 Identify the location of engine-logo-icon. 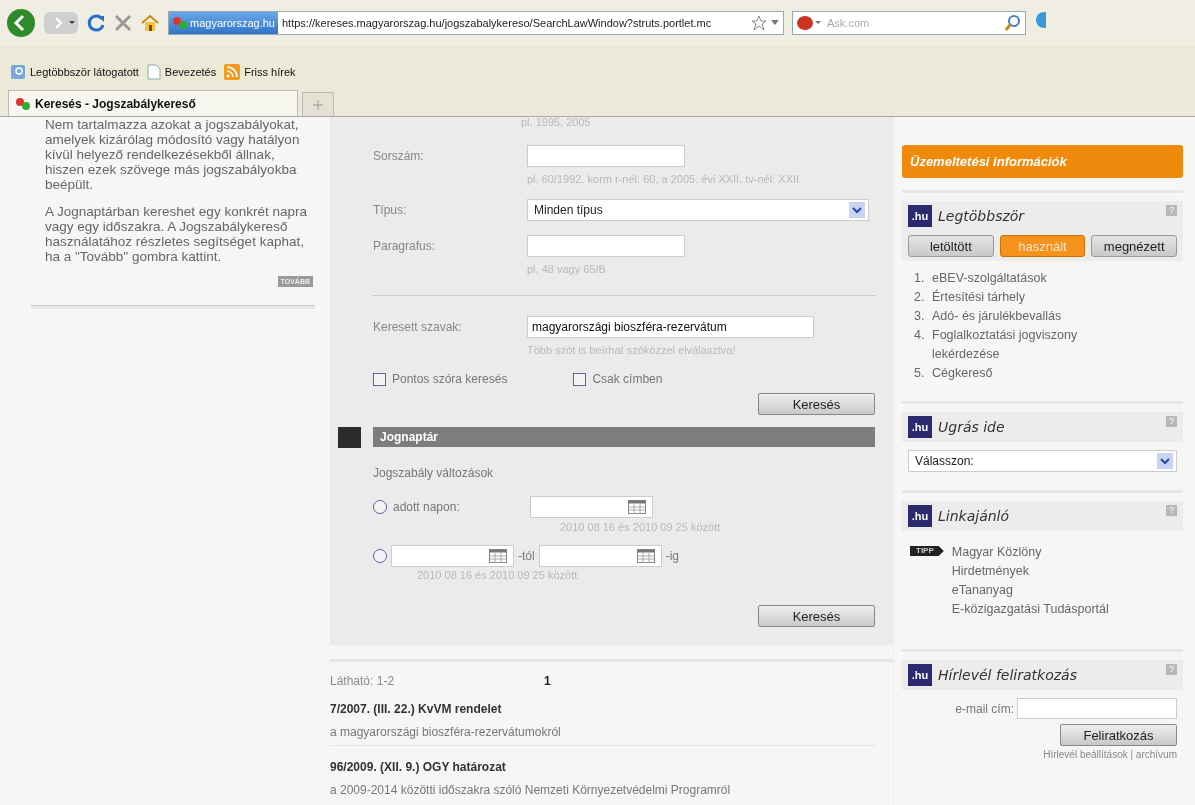
(809, 23).